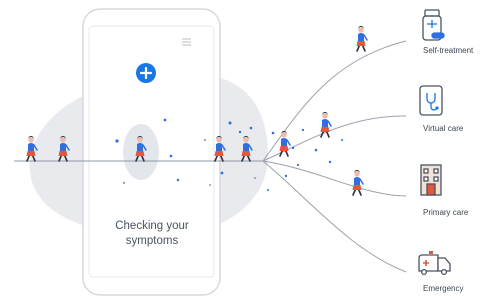 The width and height of the screenshot is (484, 296). What do you see at coordinates (334, 178) in the screenshot?
I see `branch-path-primary-care` at bounding box center [334, 178].